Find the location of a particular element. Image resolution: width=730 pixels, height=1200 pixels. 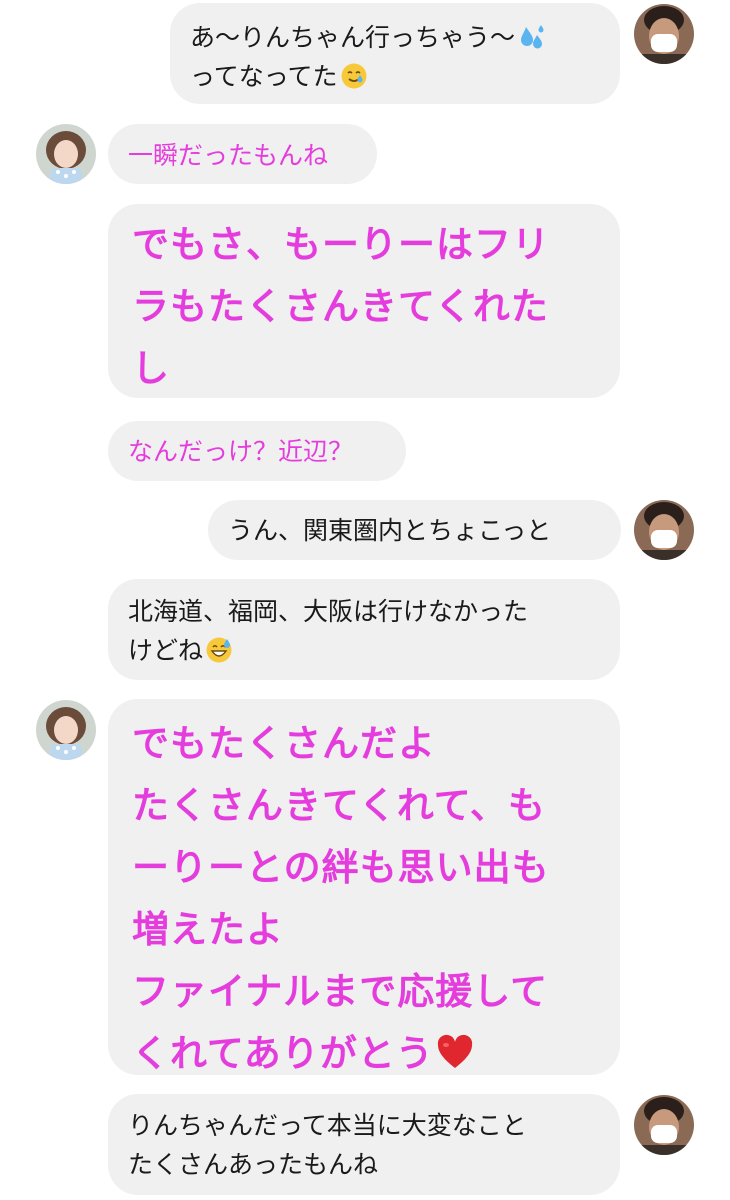

message-bubble-other: でもさ、もーりーはフリ ラもたくさんきてくれた し is located at coordinates (364, 301).